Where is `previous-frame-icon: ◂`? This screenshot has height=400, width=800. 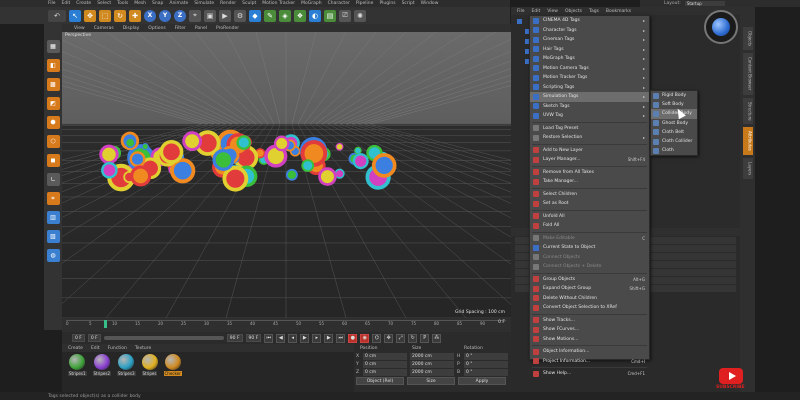
previous-frame-icon: ◂ is located at coordinates (293, 338).